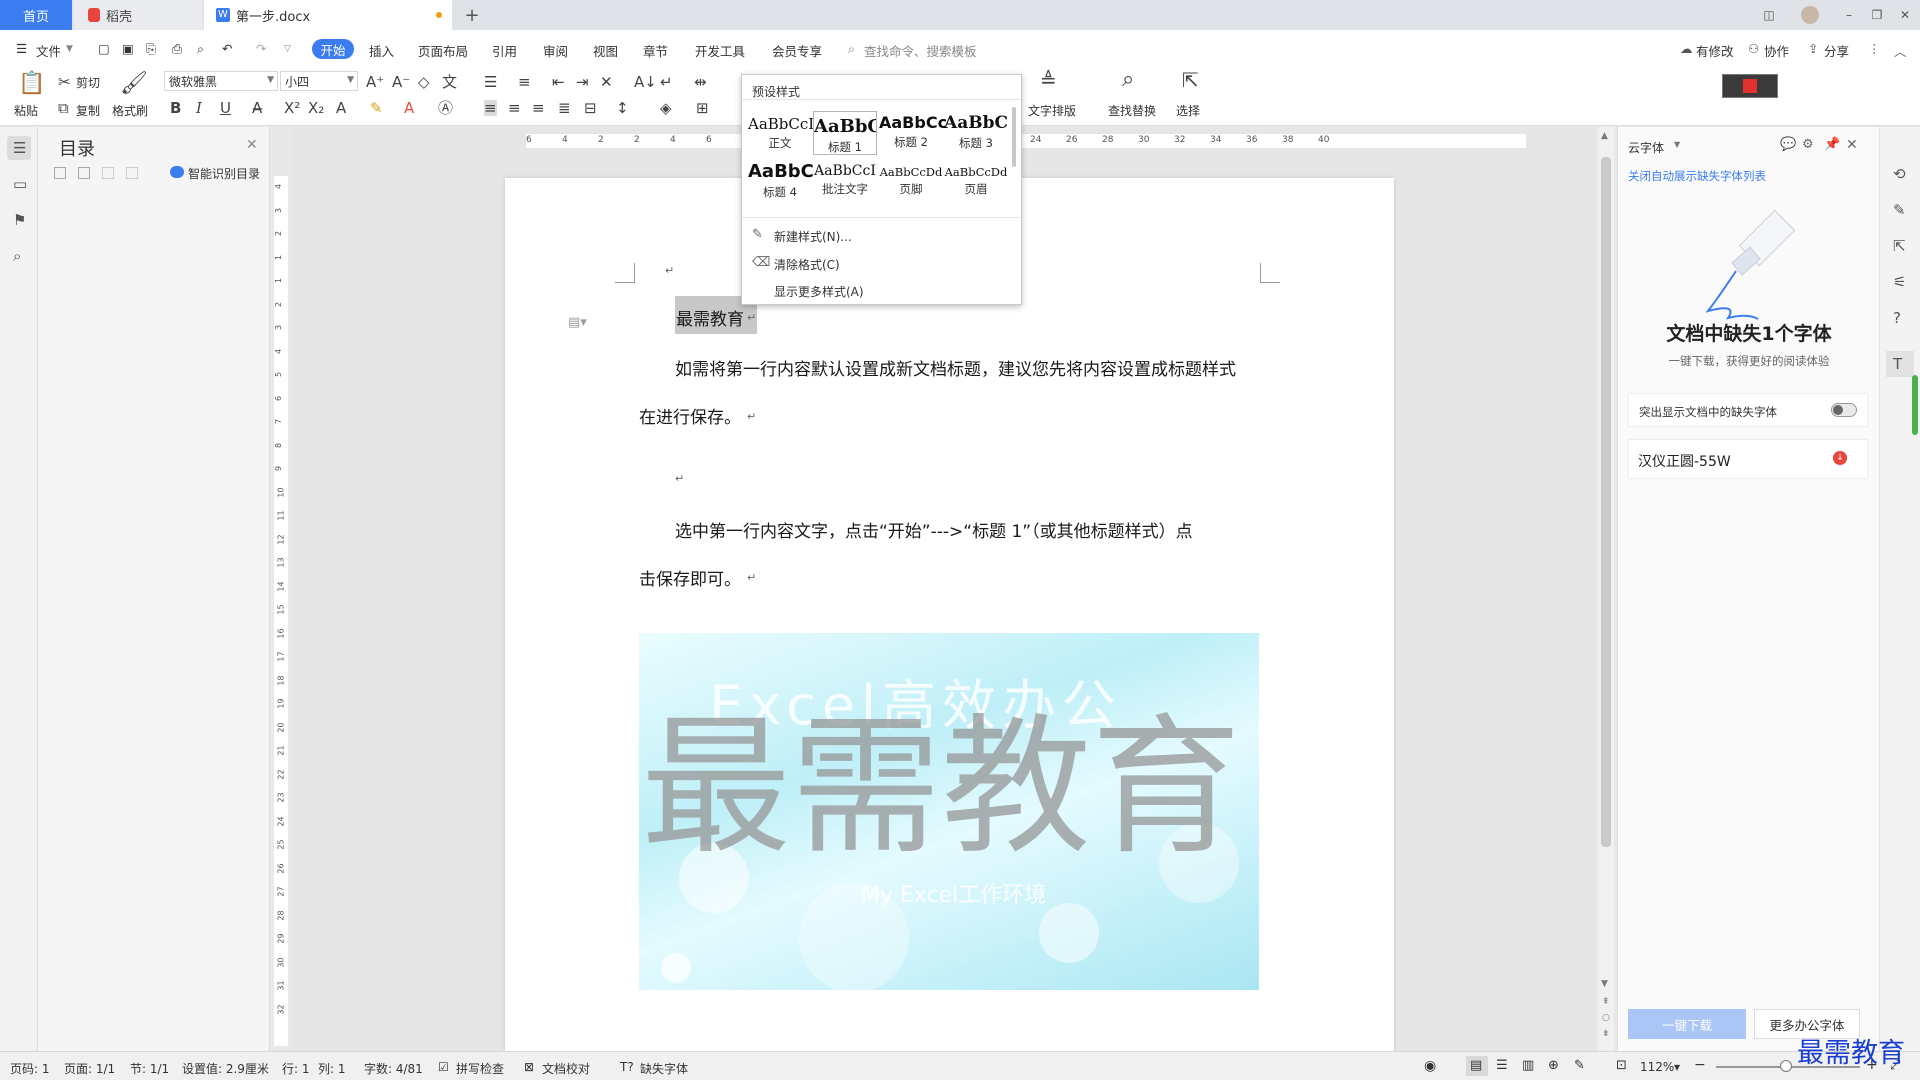  I want to click on font-name-select: 微软雅黑 ▼, so click(221, 81).